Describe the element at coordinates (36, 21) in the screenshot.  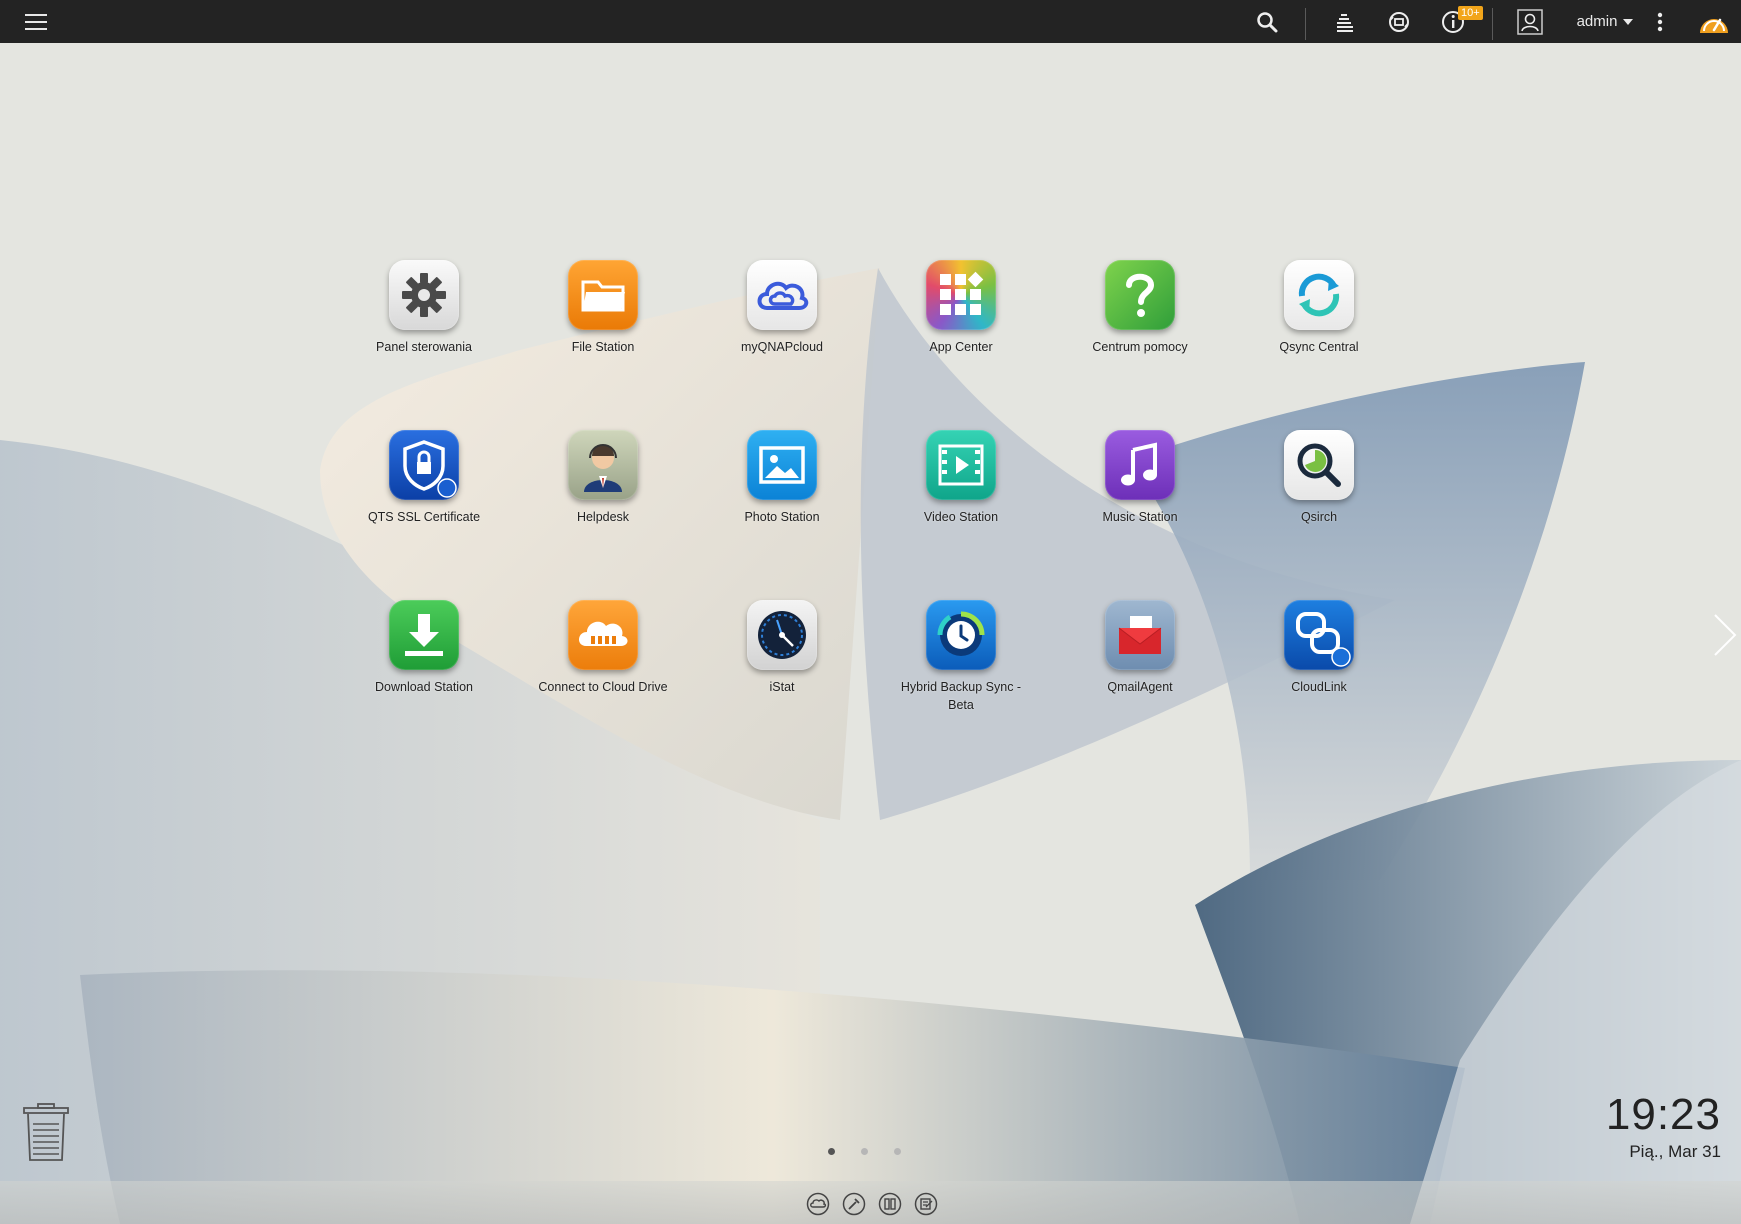
I see `hamburger-menu-icon` at that location.